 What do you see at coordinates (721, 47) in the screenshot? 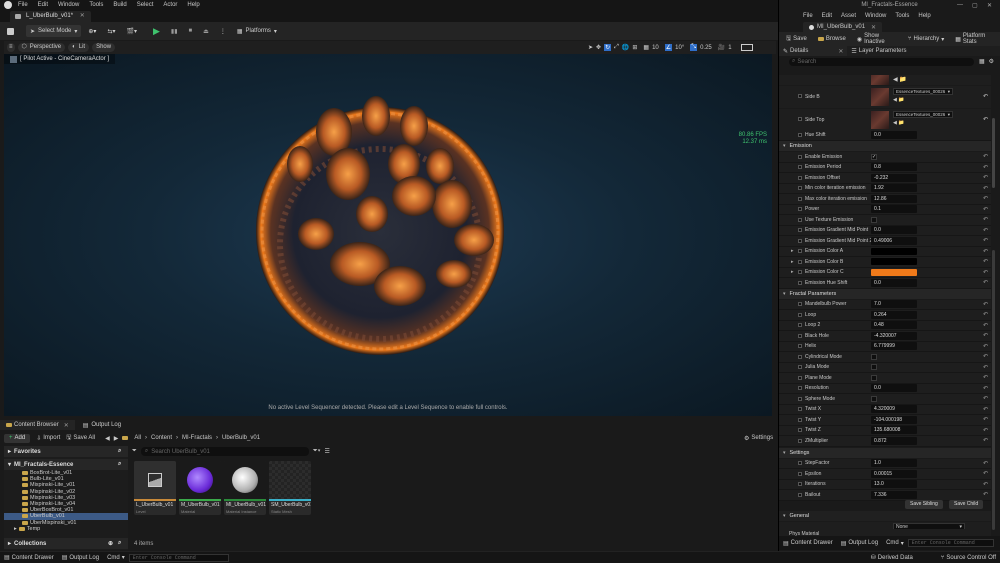
I see `camera-speed-icon: 🎥` at bounding box center [721, 47].